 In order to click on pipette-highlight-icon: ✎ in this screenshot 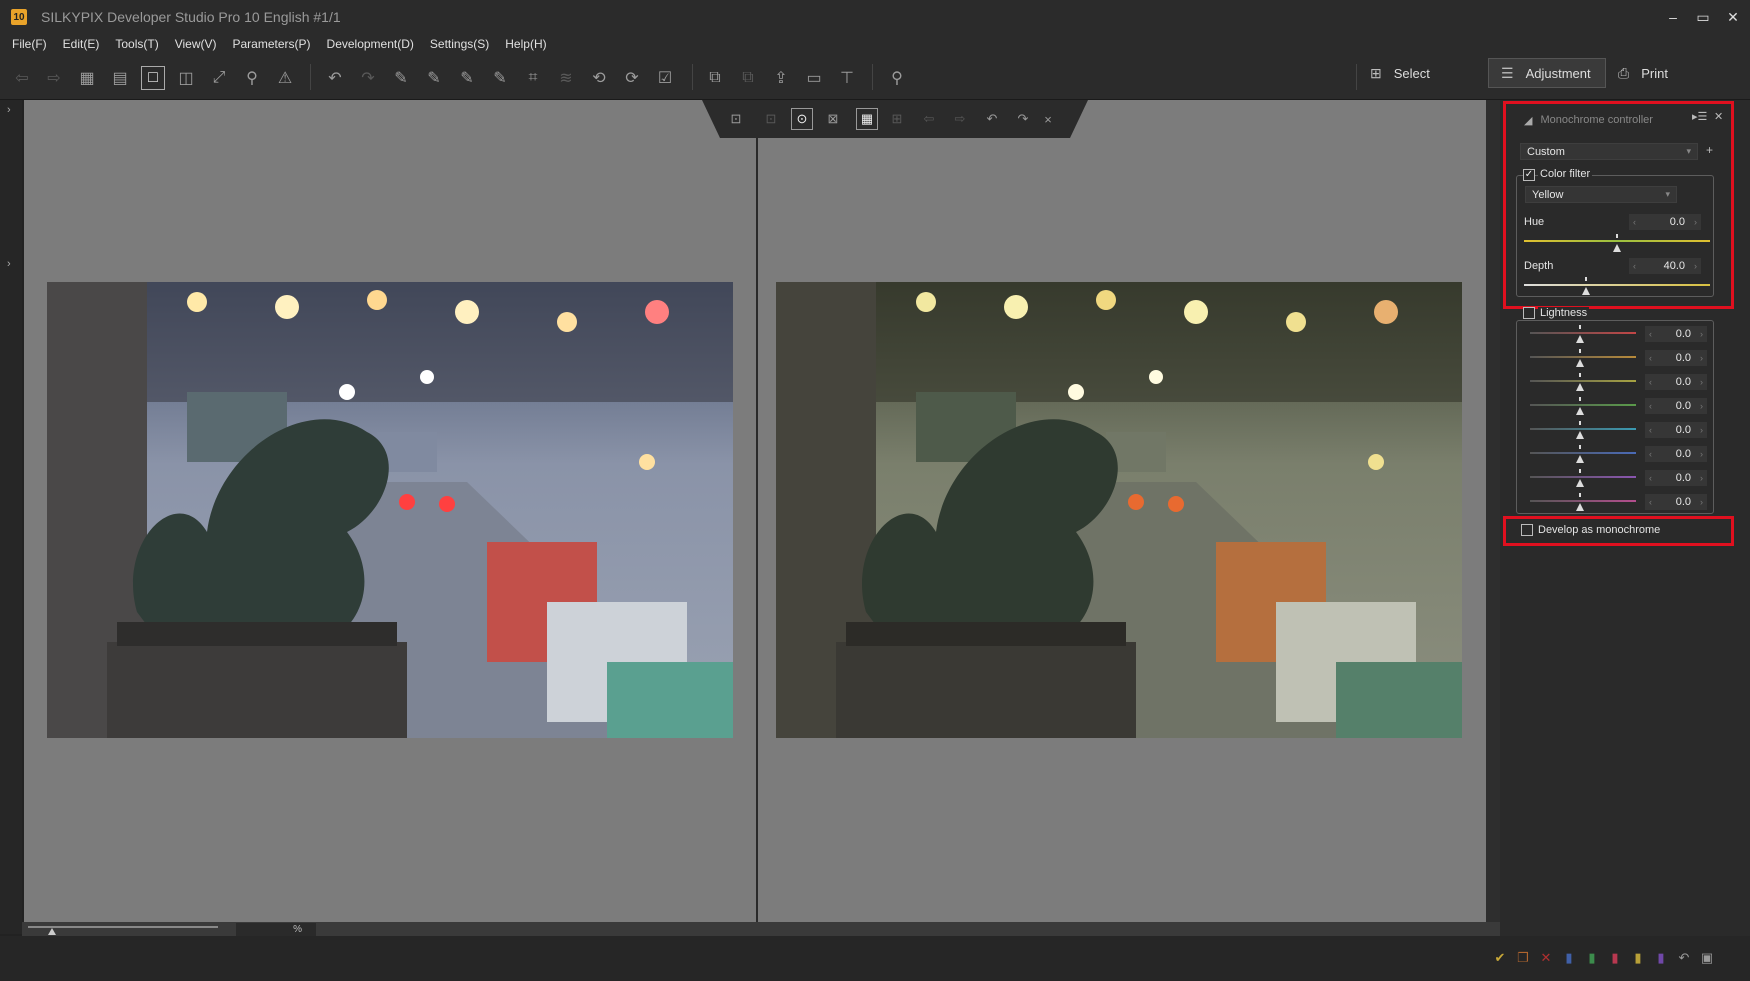, I will do `click(500, 78)`.